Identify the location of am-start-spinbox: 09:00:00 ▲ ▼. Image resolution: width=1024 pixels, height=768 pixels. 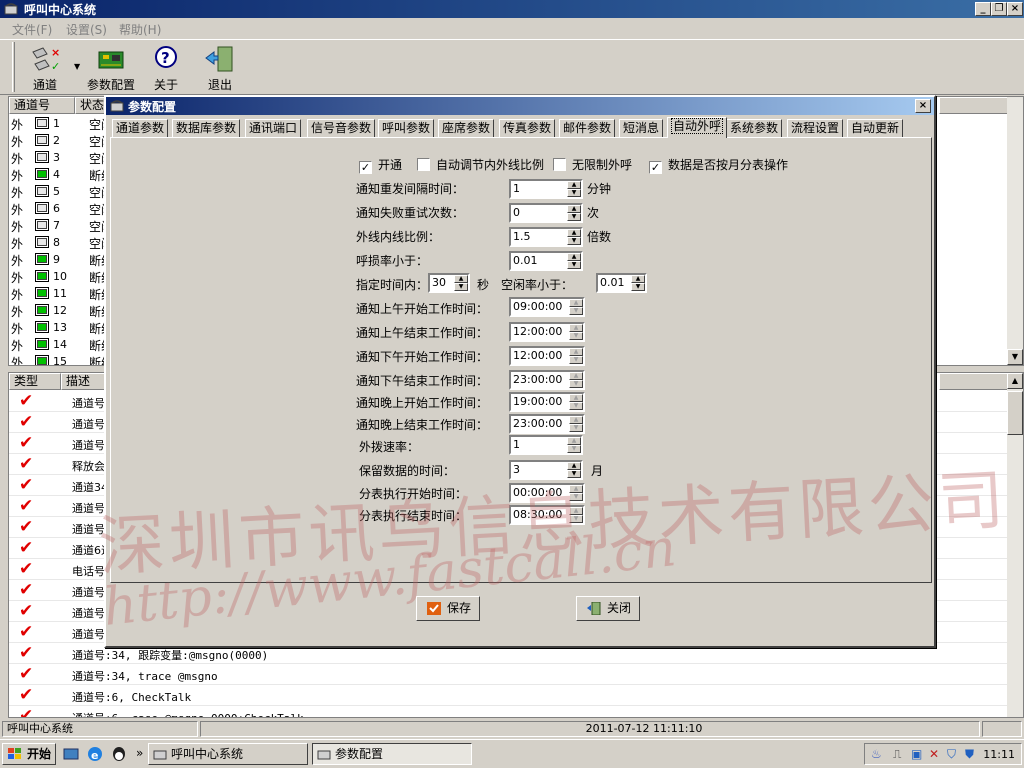
(547, 307).